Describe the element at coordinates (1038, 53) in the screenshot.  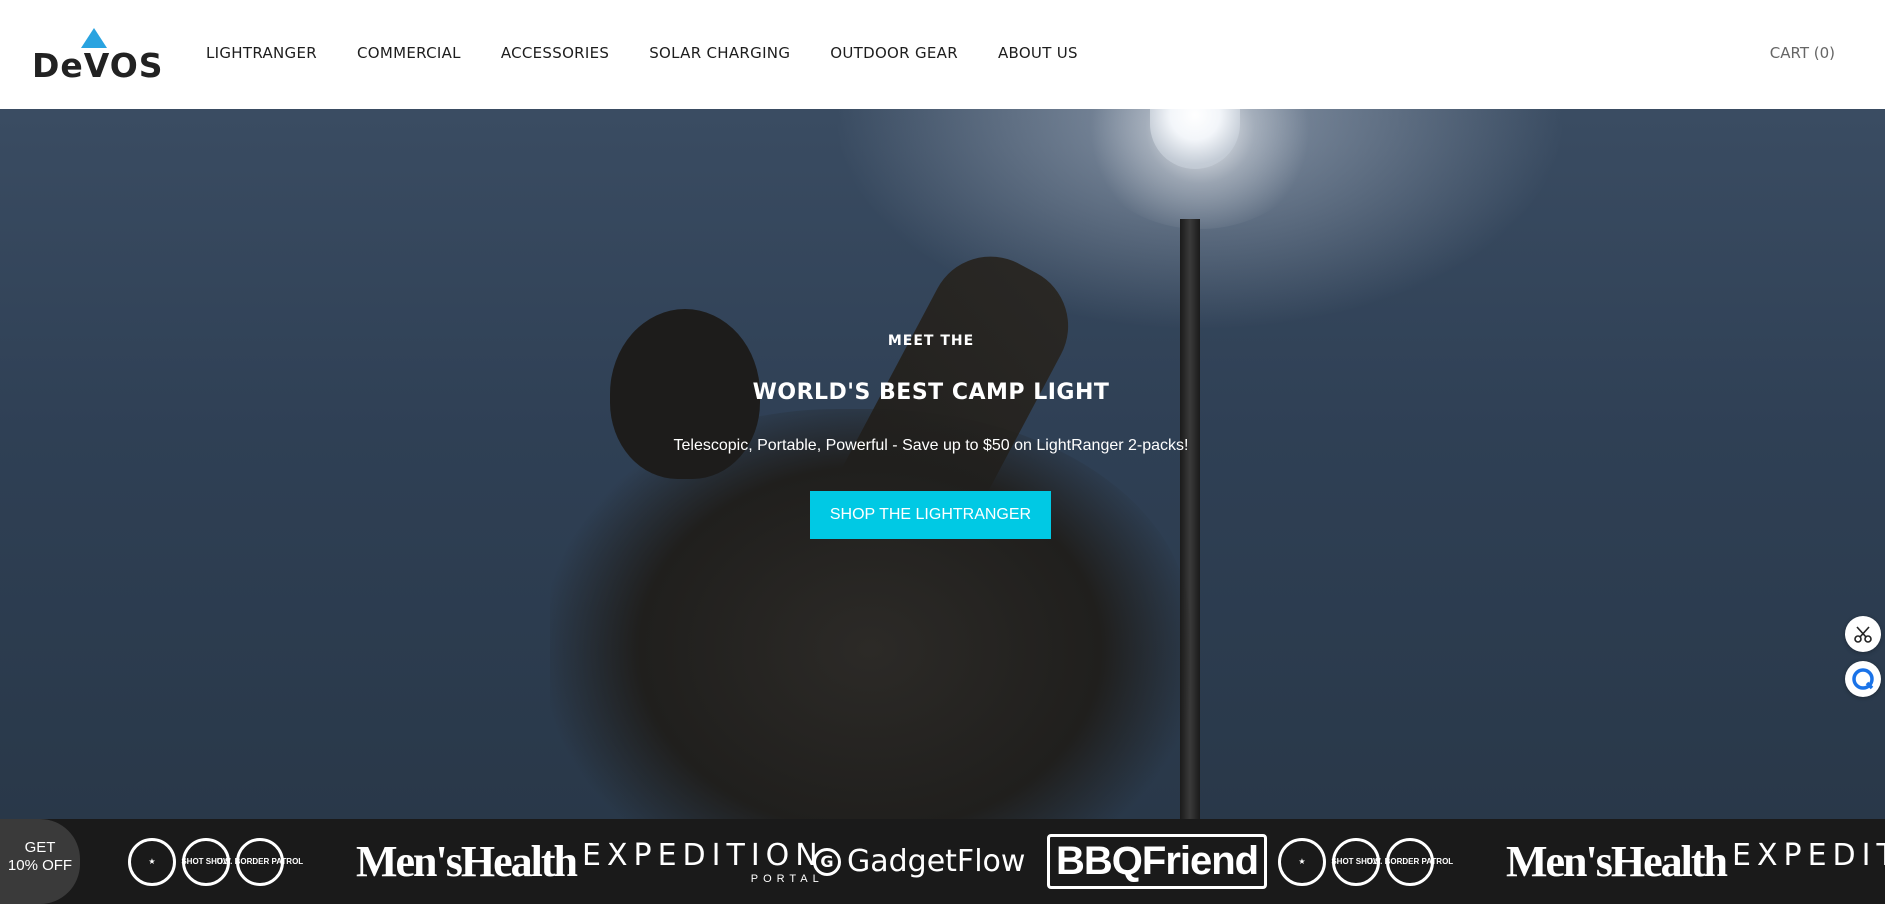
I see `nav-about-us: ABOUT US` at that location.